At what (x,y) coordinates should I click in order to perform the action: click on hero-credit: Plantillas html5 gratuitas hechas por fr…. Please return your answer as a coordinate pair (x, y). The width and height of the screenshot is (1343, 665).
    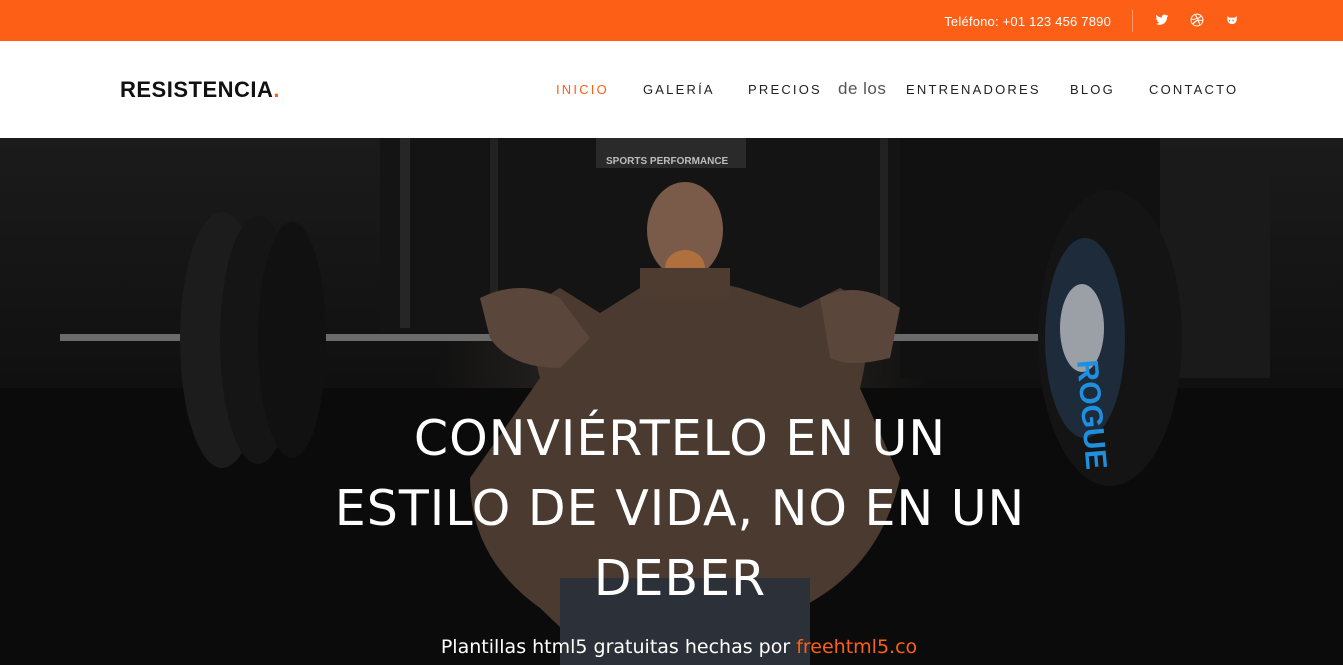
    Looking at the image, I should click on (671, 647).